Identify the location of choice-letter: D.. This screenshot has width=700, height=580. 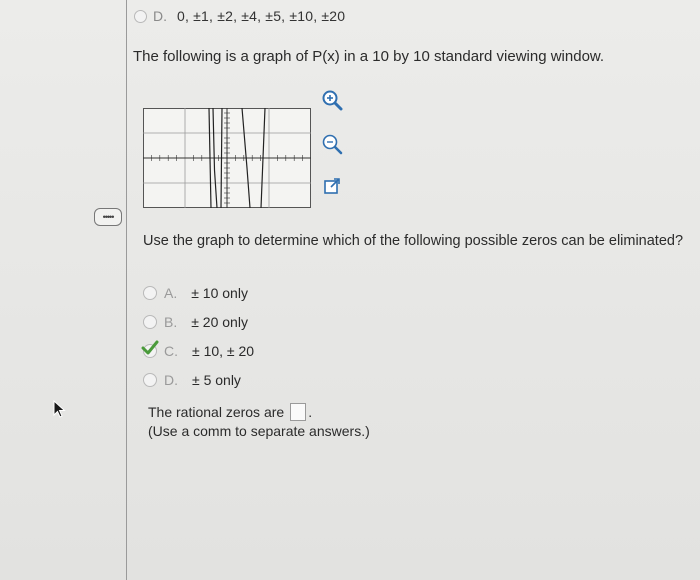
(171, 379).